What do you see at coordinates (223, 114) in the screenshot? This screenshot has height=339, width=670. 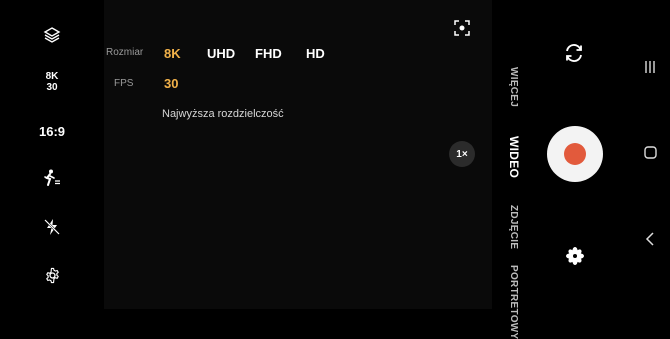 I see `resolution-hint: Najwyższa rozdzielczość` at bounding box center [223, 114].